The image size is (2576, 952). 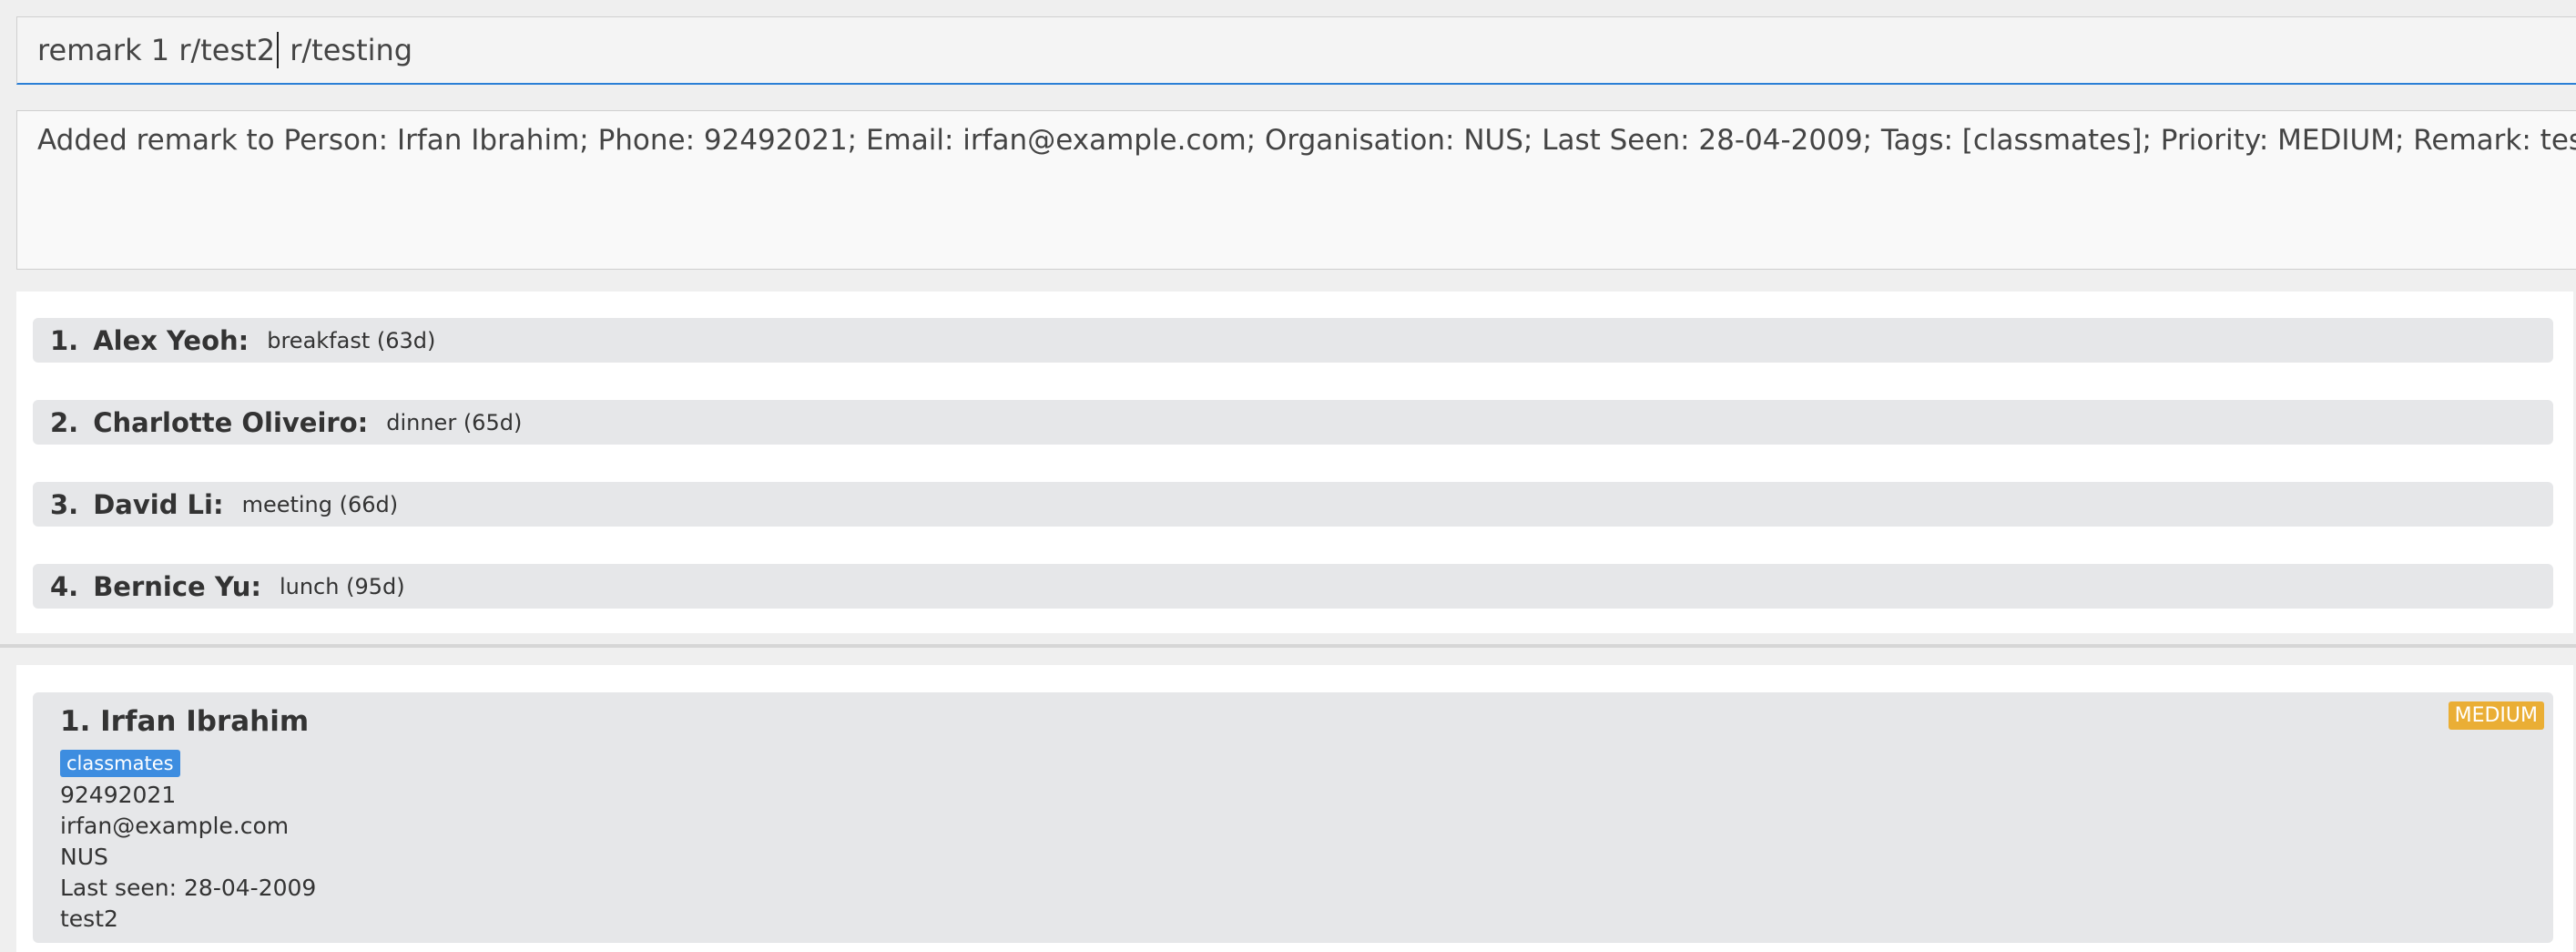 What do you see at coordinates (188, 888) in the screenshot?
I see `person-last-seen: Last seen: 28-04-2009` at bounding box center [188, 888].